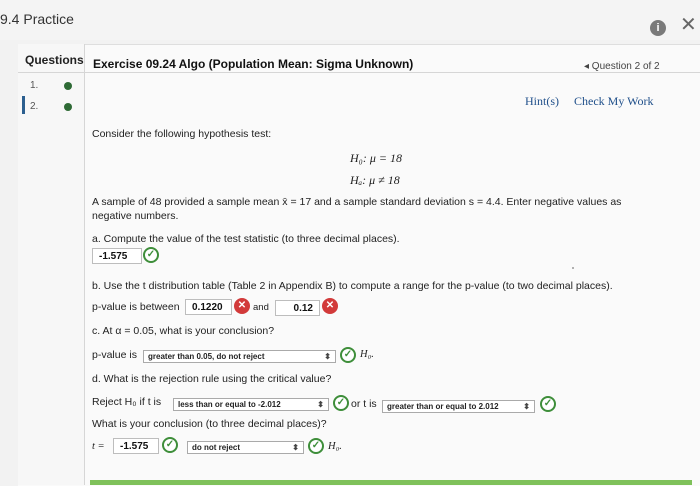 This screenshot has height=486, width=700. Describe the element at coordinates (127, 402) in the screenshot. I see `reject-h0-label: Reject H₀ if t is` at that location.